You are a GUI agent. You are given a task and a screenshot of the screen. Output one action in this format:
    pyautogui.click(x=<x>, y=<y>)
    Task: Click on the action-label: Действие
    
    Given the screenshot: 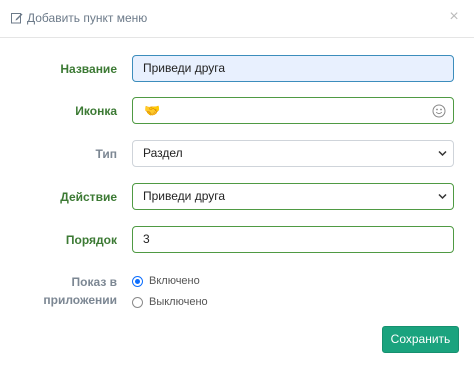 What is the action you would take?
    pyautogui.click(x=88, y=197)
    